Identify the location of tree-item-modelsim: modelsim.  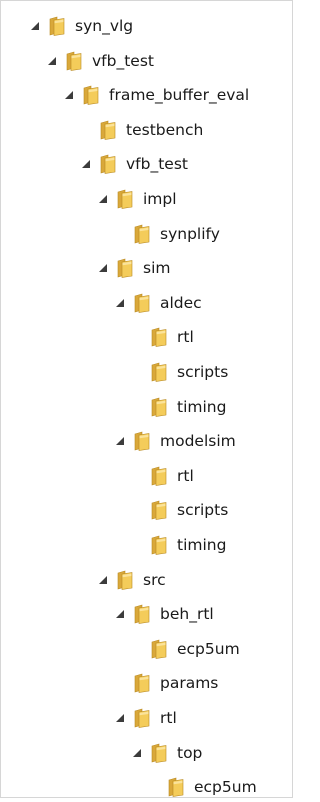
(174, 441).